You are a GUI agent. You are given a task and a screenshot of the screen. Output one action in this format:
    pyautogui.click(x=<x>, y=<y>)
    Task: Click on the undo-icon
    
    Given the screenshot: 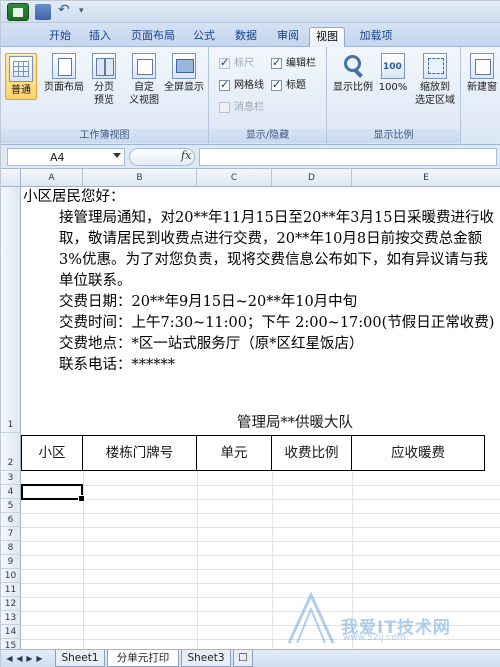 What is the action you would take?
    pyautogui.click(x=65, y=11)
    